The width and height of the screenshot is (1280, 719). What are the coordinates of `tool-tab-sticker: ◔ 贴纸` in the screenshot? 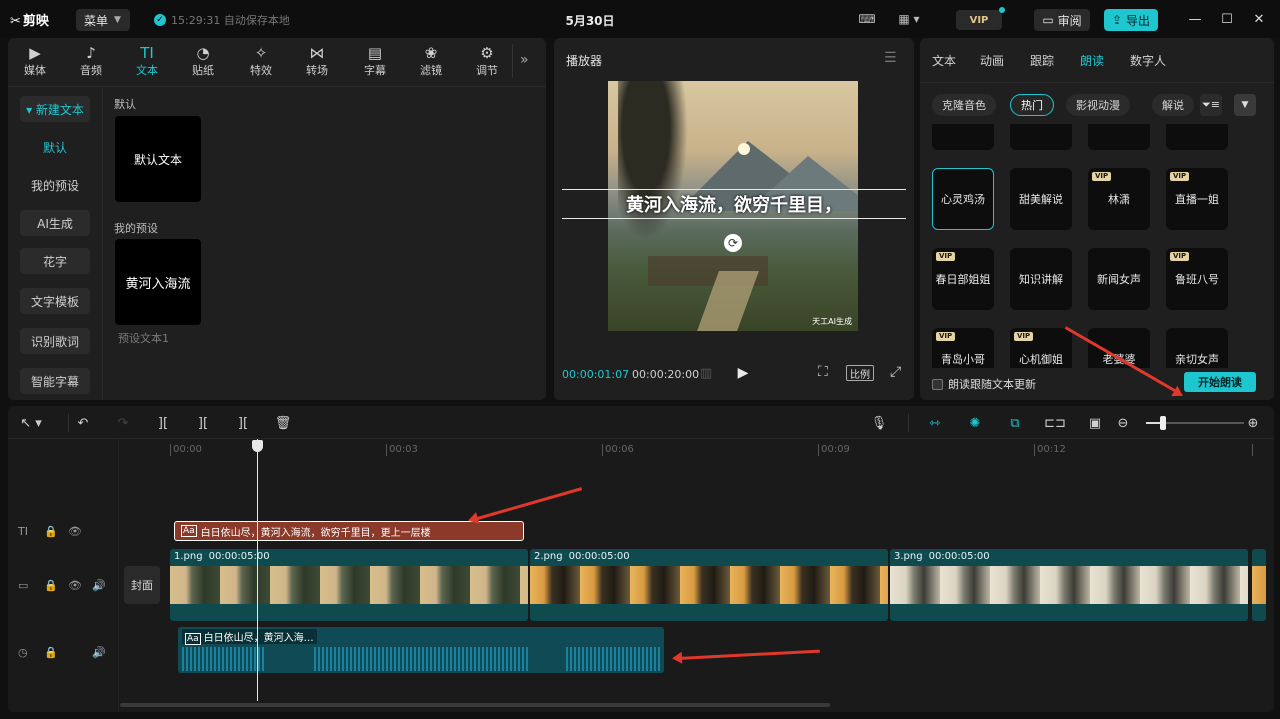 It's located at (203, 61).